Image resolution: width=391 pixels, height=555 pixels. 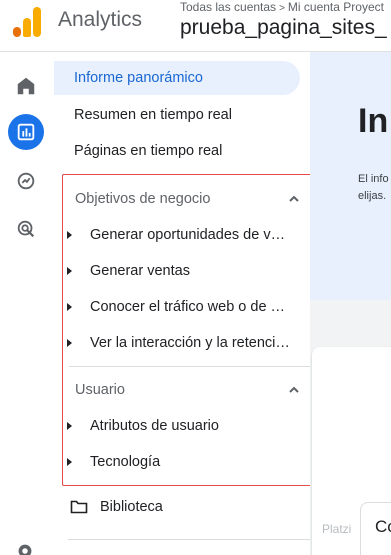 What do you see at coordinates (142, 115) in the screenshot?
I see `nav-item-realtime-summary: Resumen en tiempo real` at bounding box center [142, 115].